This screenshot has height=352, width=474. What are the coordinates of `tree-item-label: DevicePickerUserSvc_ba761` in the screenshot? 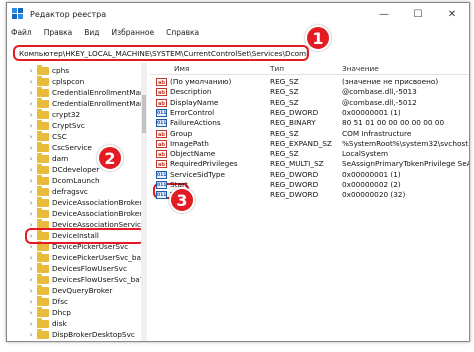 It's located at (99, 257).